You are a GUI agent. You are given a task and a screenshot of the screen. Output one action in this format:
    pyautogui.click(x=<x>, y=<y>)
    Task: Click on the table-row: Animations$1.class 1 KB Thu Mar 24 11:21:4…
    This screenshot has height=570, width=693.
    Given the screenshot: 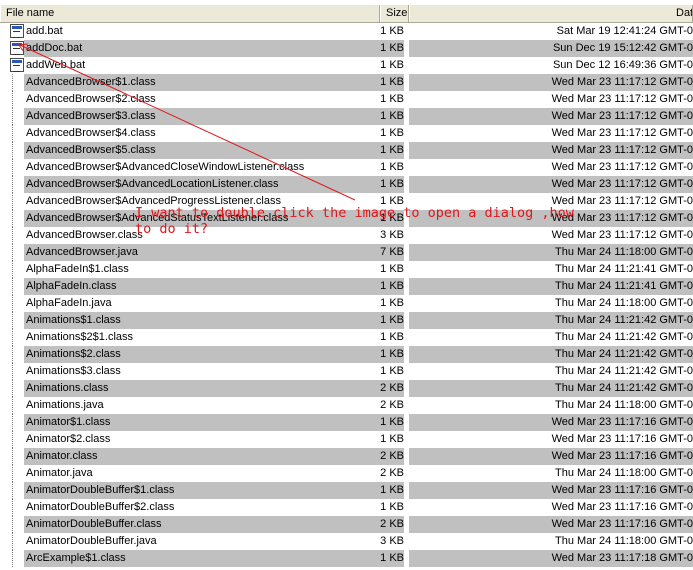 What is the action you would take?
    pyautogui.click(x=346, y=320)
    